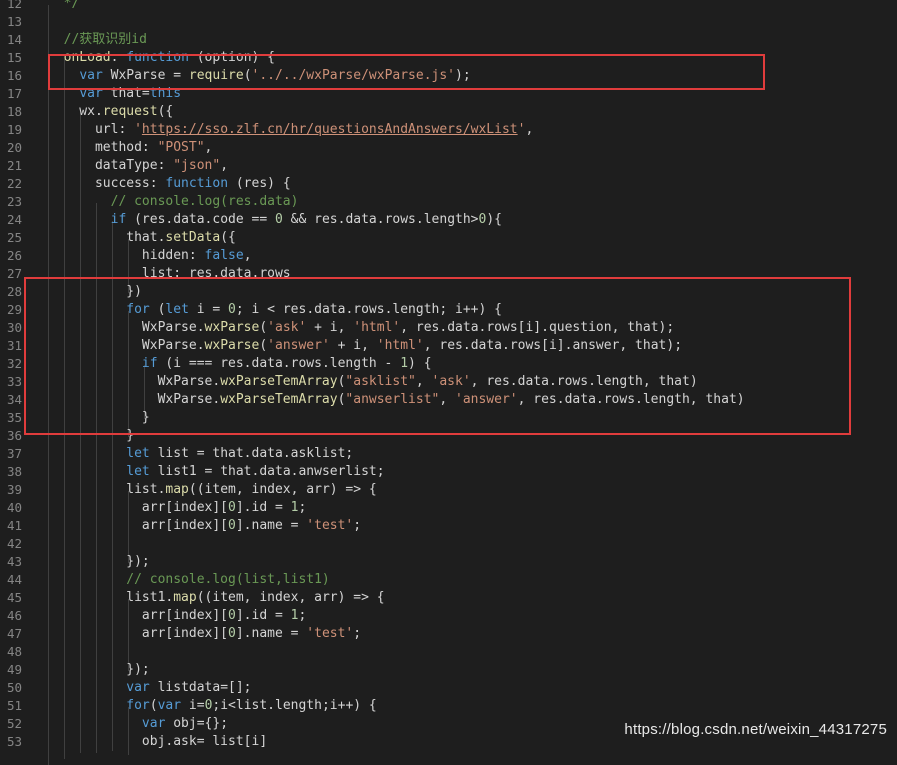 Image resolution: width=897 pixels, height=765 pixels. What do you see at coordinates (14, 579) in the screenshot?
I see `line-number: 44` at bounding box center [14, 579].